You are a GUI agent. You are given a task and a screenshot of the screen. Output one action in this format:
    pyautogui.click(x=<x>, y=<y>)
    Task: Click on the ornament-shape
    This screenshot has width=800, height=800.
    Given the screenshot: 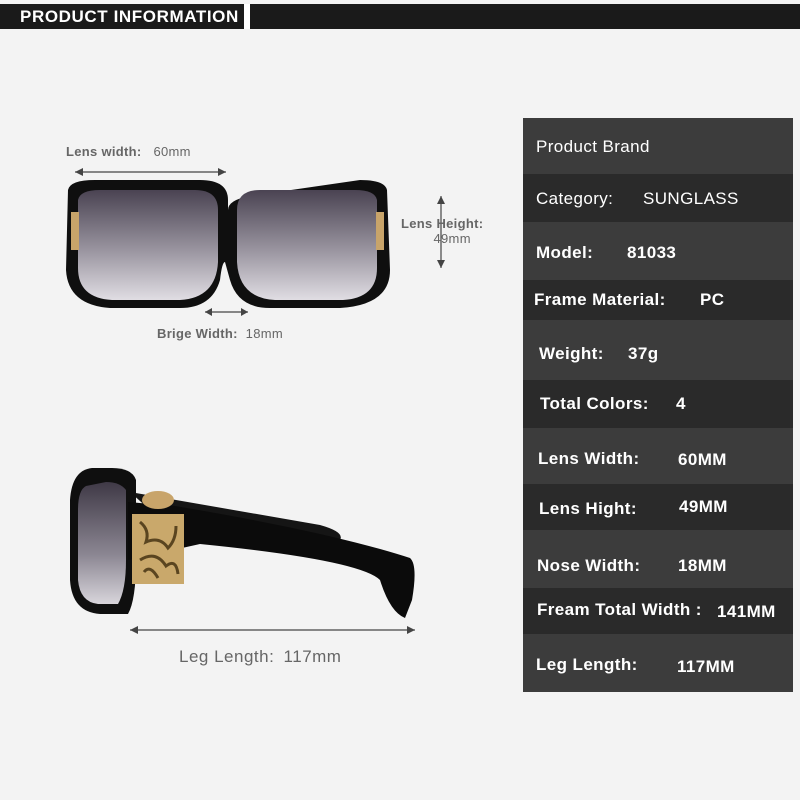 What is the action you would take?
    pyautogui.click(x=158, y=549)
    